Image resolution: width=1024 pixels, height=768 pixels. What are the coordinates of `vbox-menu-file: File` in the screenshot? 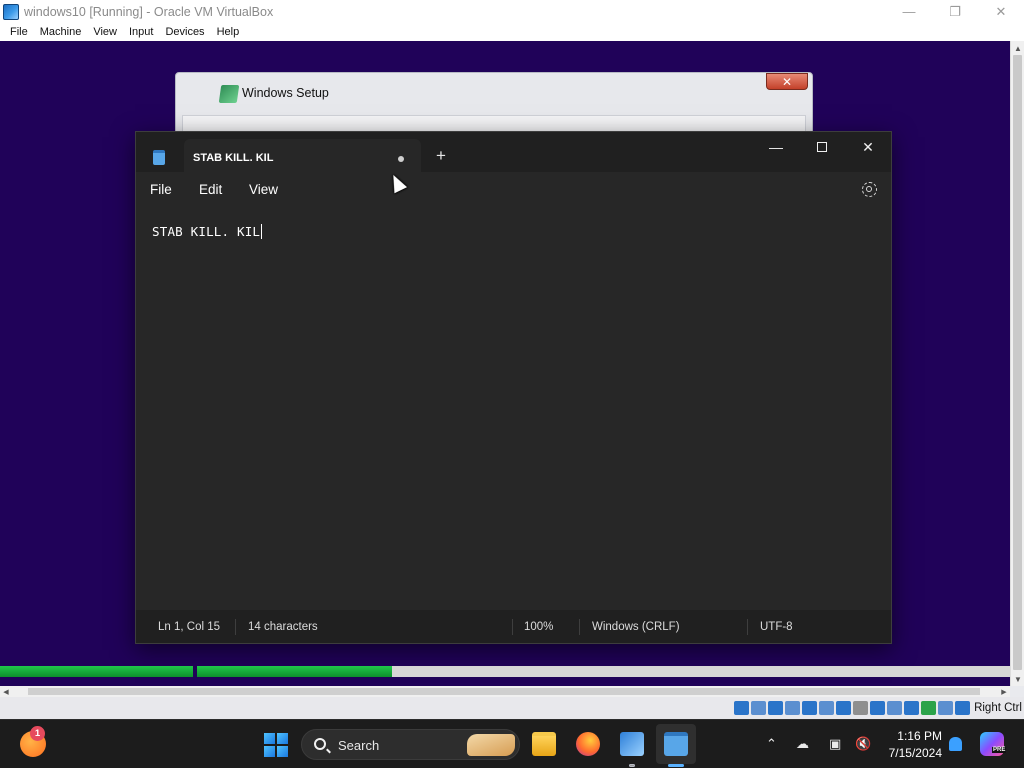 It's located at (19, 32).